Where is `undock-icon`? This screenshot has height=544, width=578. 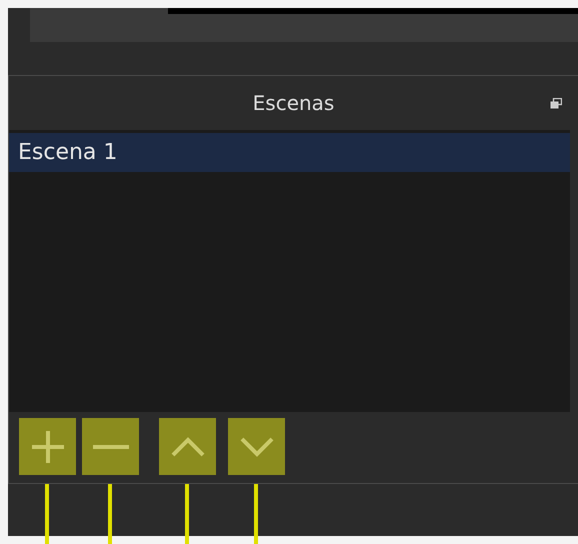
undock-icon is located at coordinates (556, 103).